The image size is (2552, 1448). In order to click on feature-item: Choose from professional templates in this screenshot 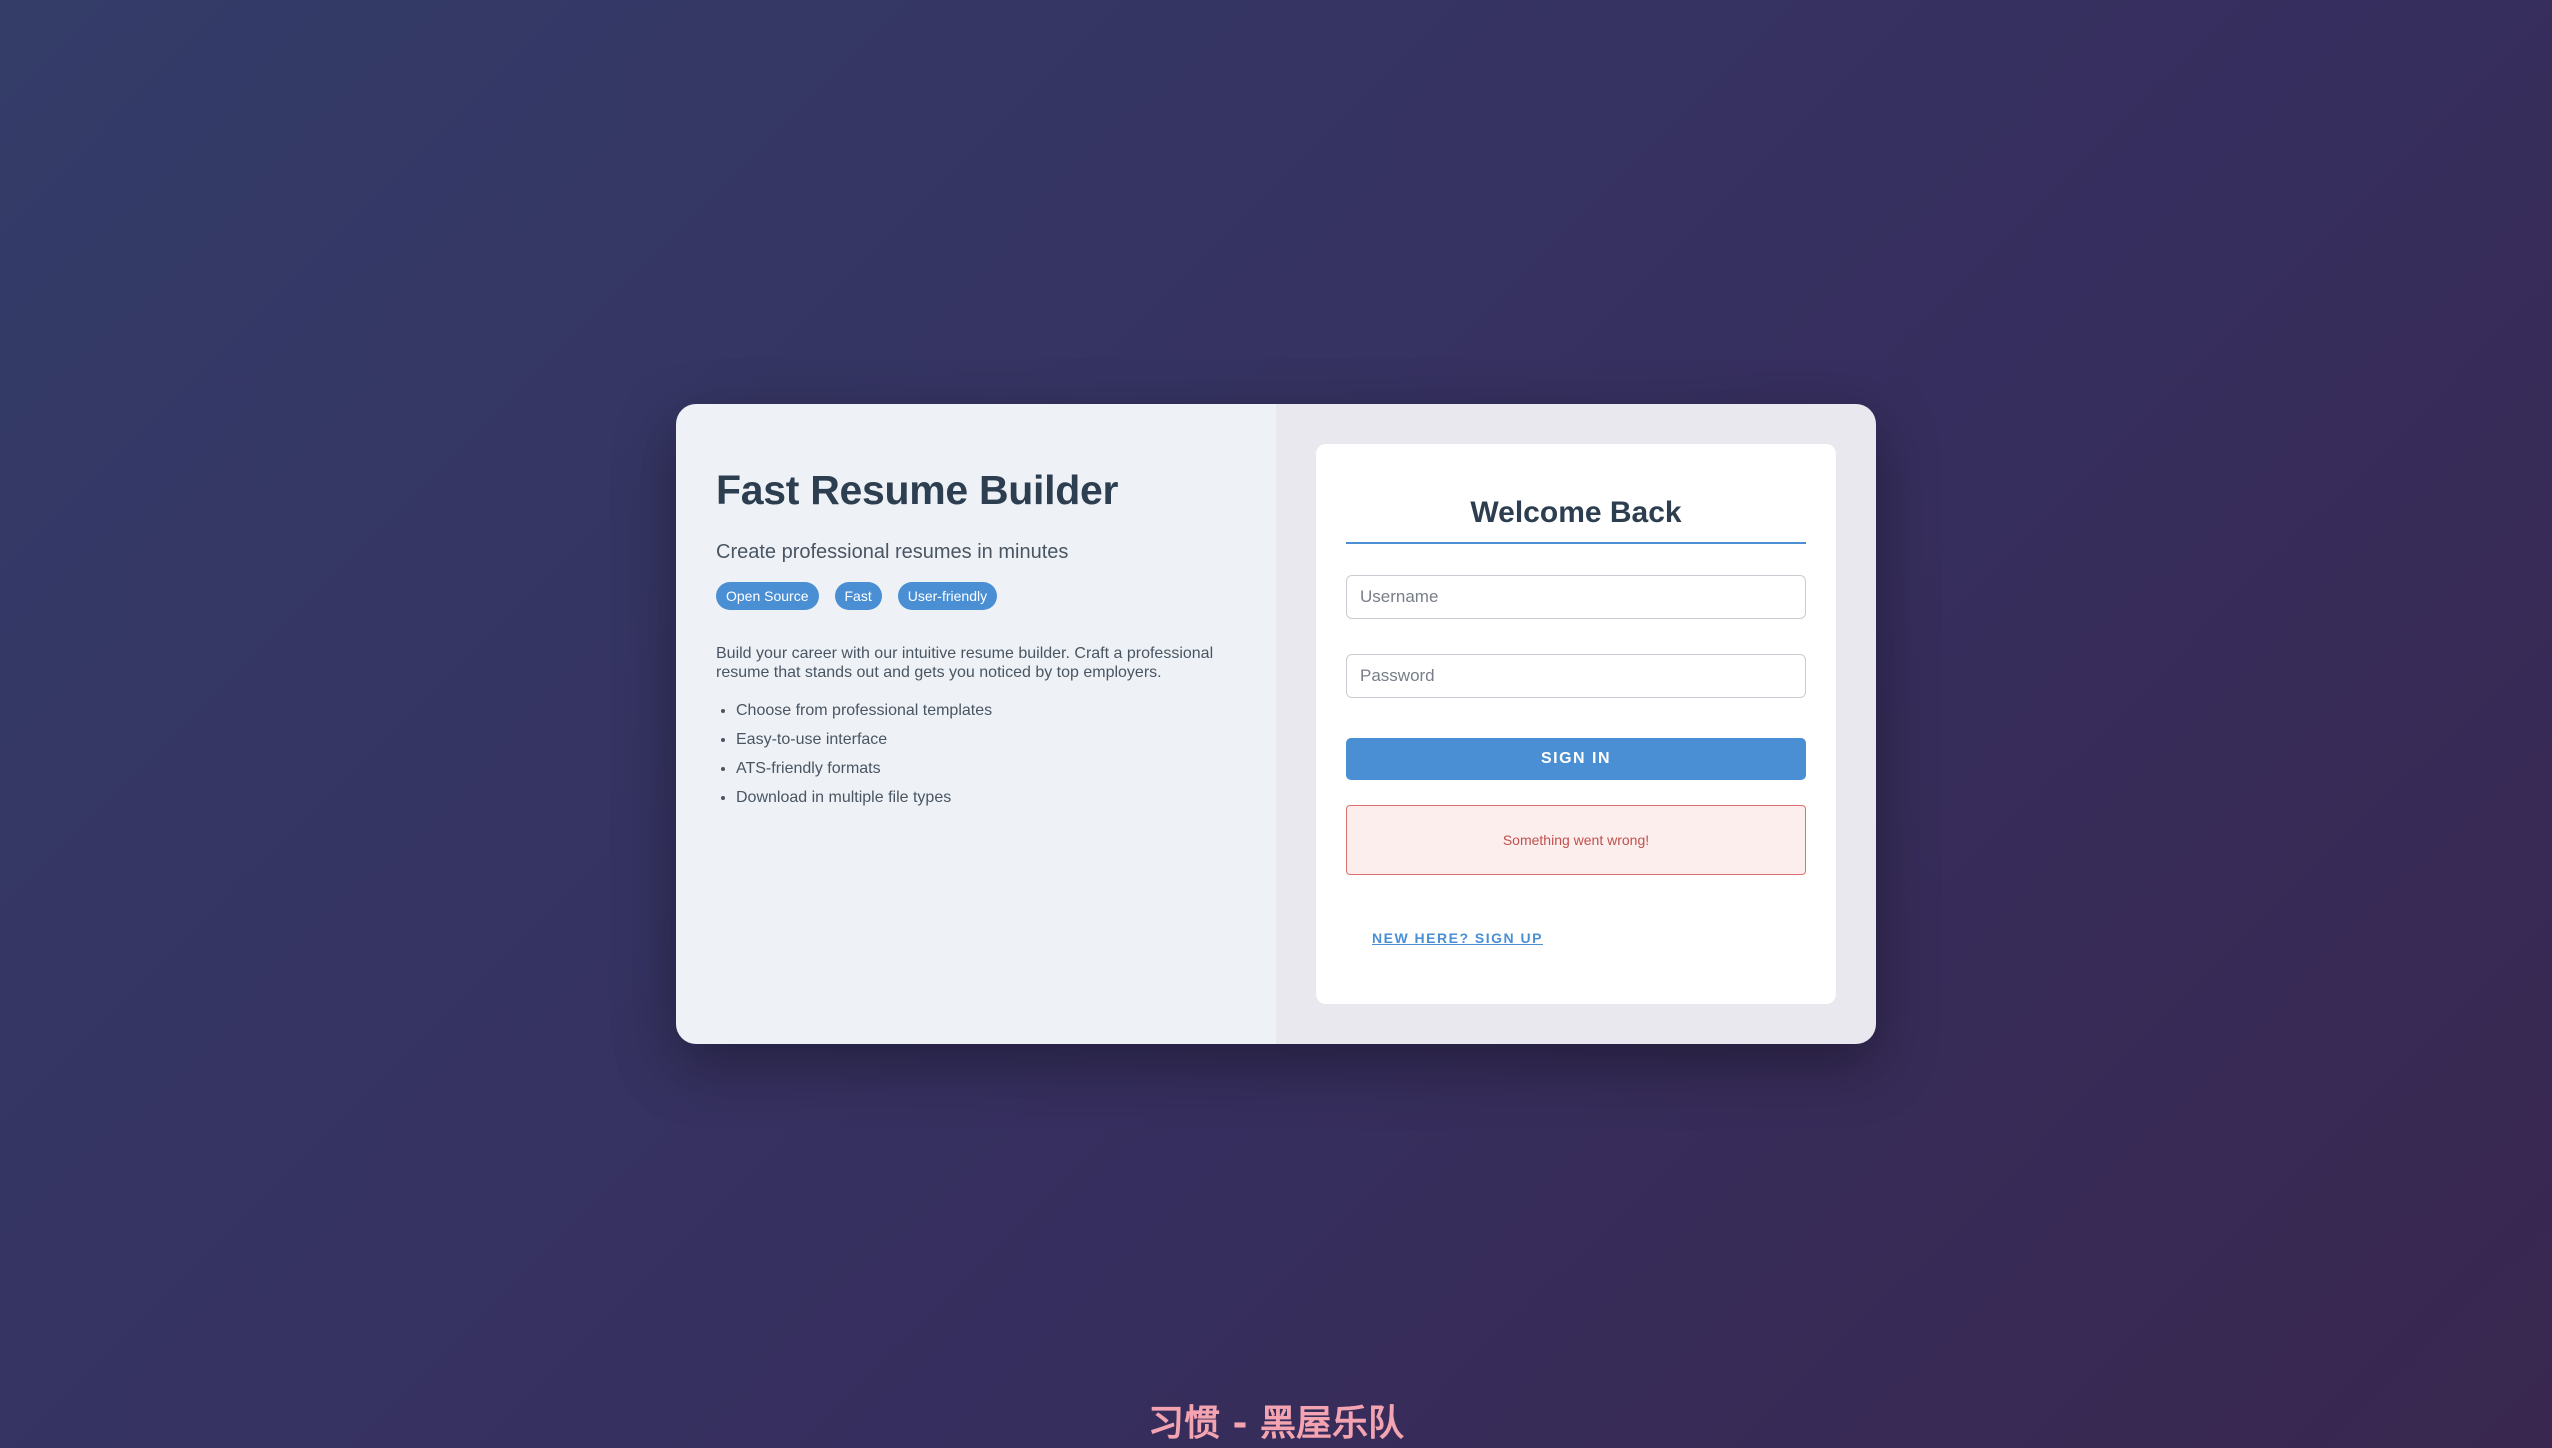, I will do `click(986, 710)`.